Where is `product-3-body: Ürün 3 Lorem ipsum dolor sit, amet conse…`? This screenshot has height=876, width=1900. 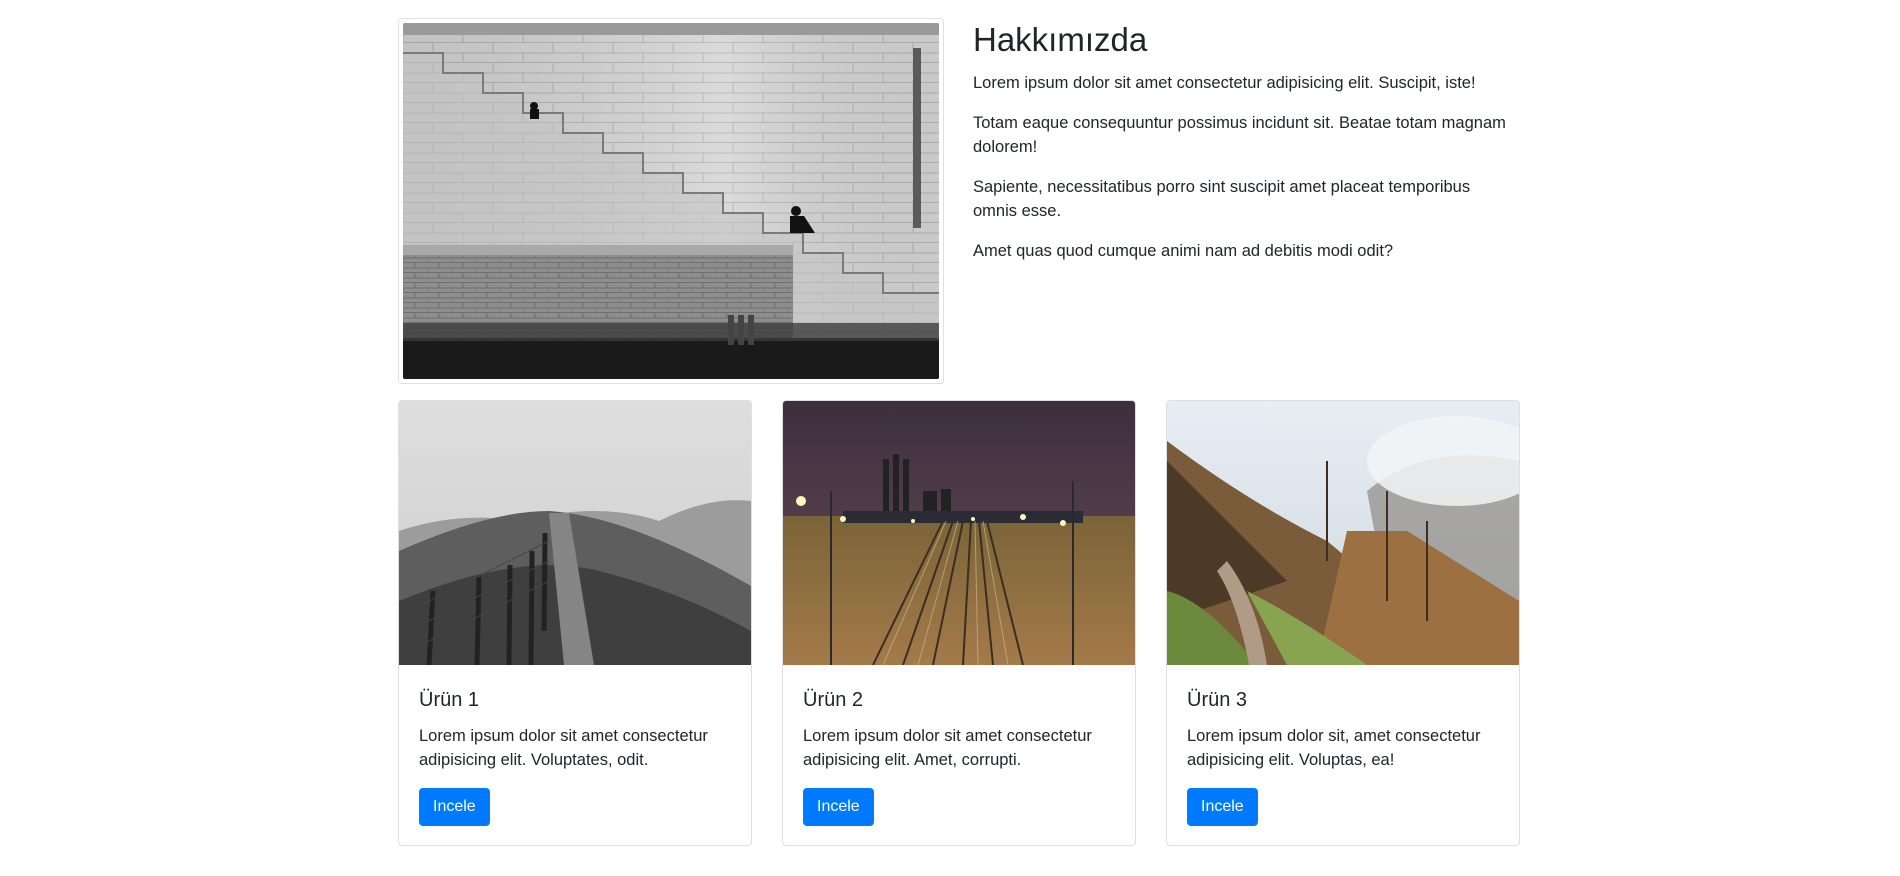
product-3-body: Ürün 3 Lorem ipsum dolor sit, amet conse… is located at coordinates (1343, 755).